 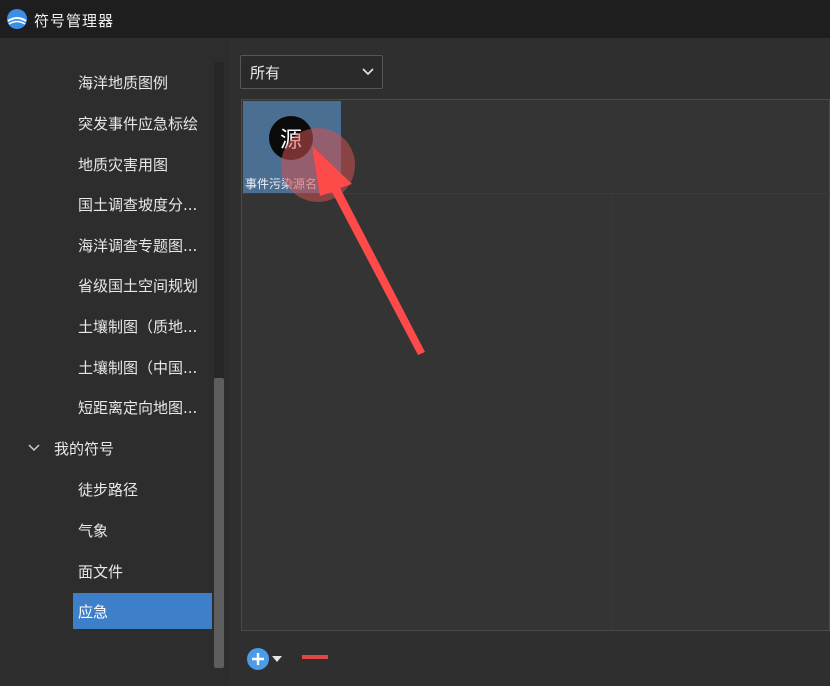 I want to click on minus-icon, so click(x=315, y=657).